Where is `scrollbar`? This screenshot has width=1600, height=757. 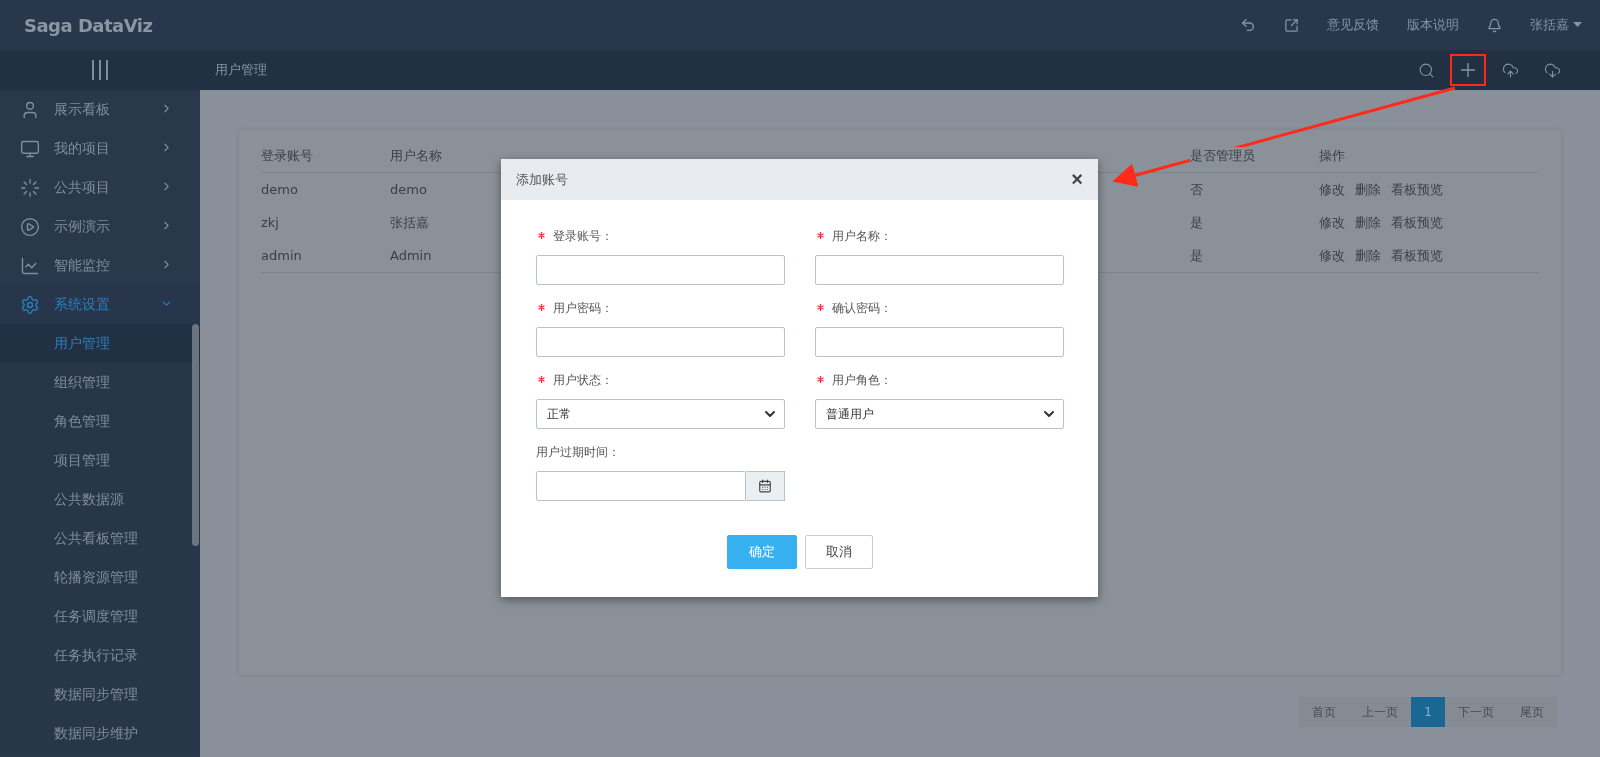 scrollbar is located at coordinates (195, 435).